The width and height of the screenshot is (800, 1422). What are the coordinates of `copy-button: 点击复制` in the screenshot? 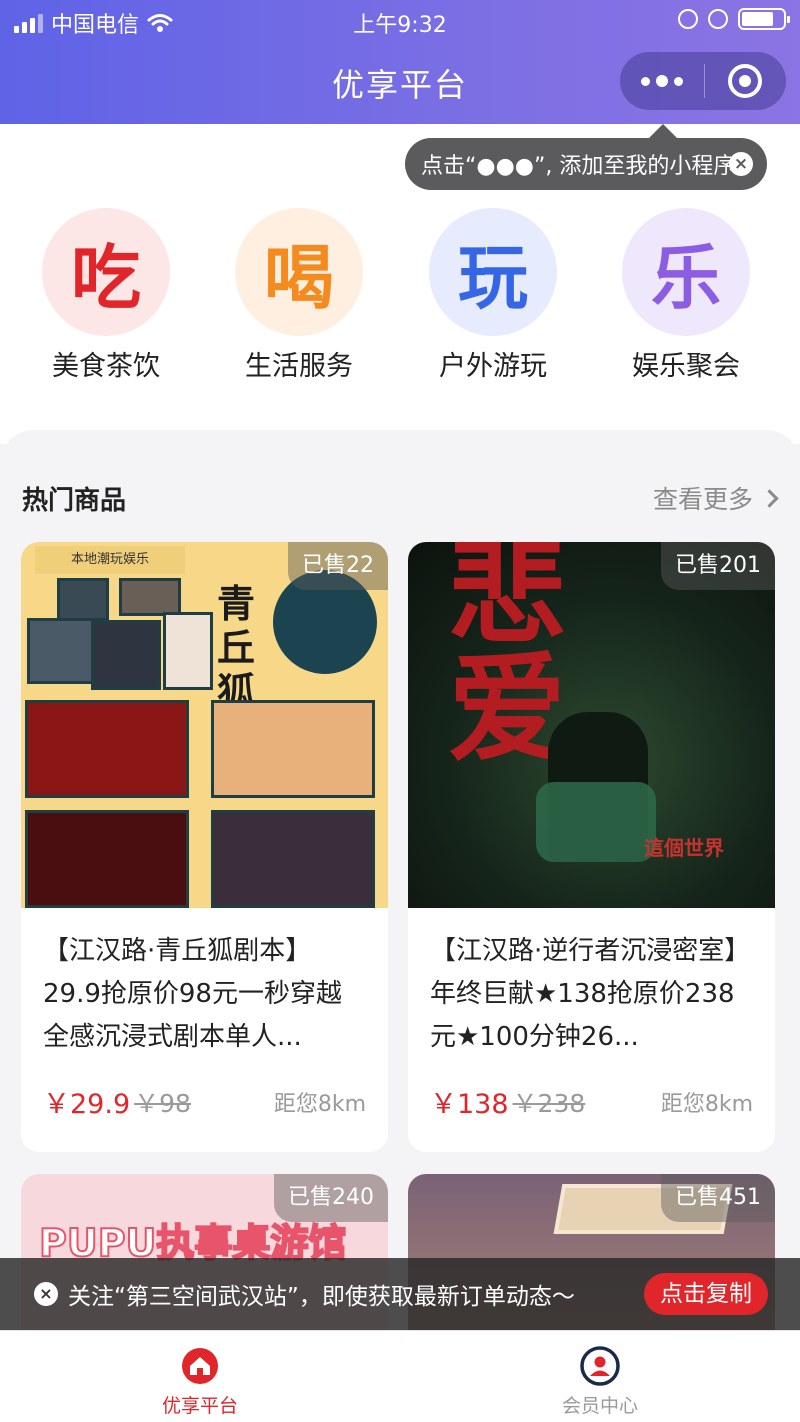 It's located at (706, 1294).